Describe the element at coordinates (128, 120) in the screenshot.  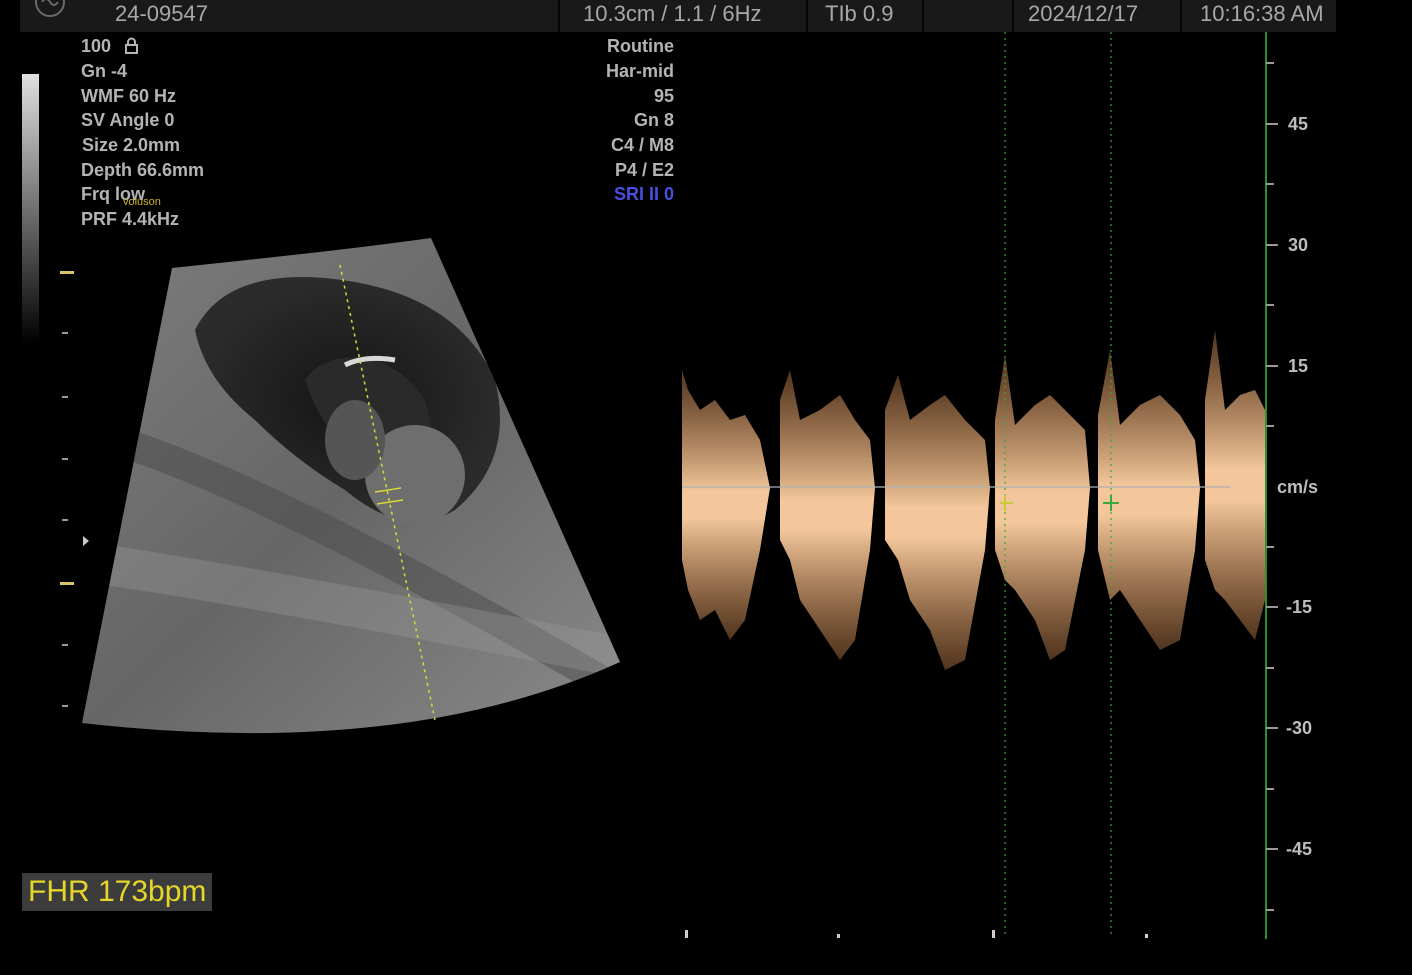
I see `sv-angle-param: SV Angle 0` at that location.